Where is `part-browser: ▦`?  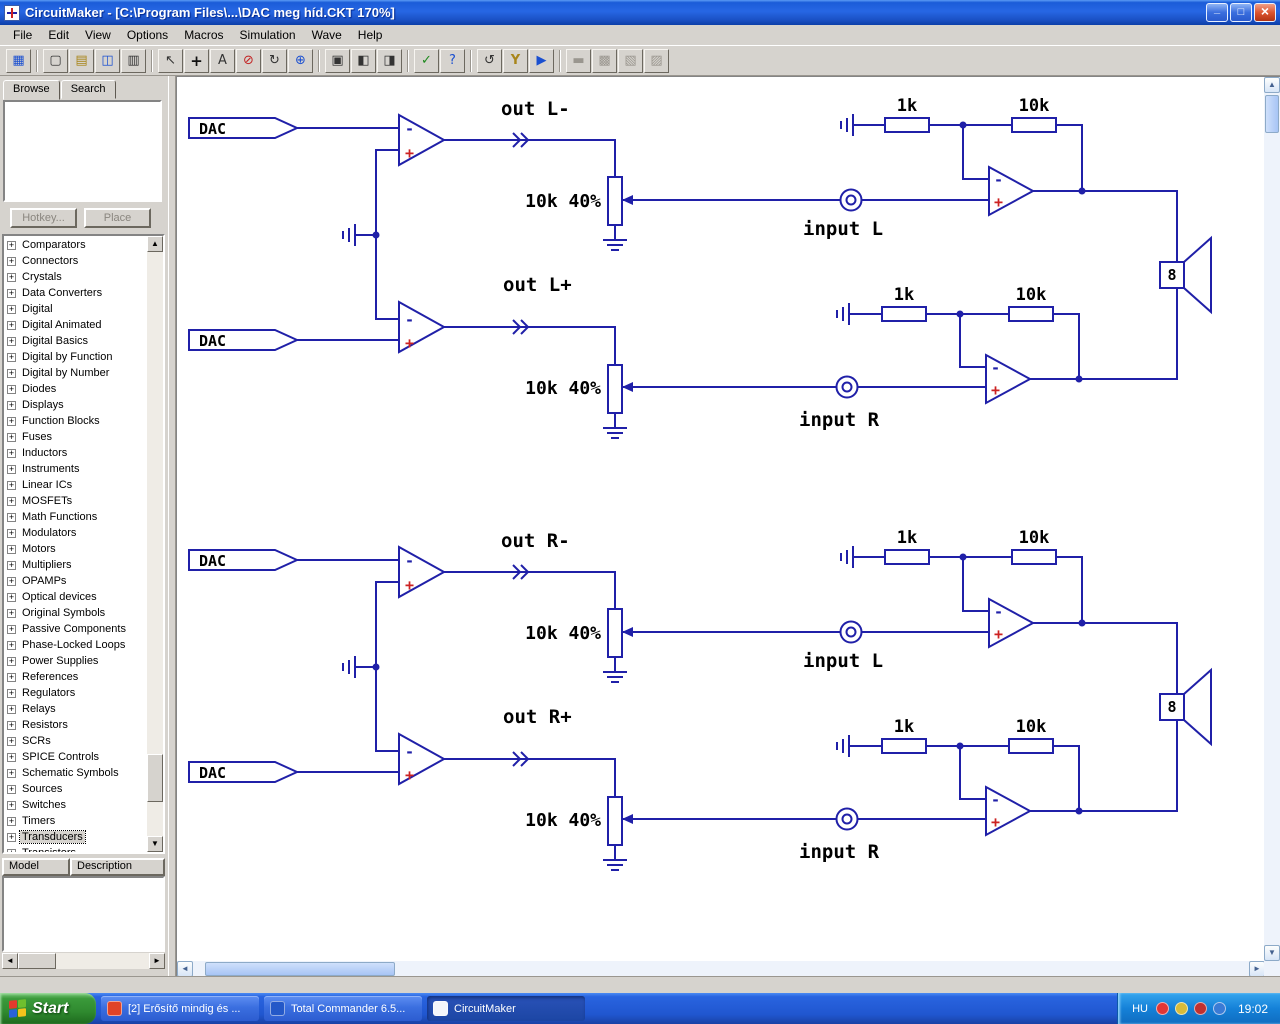 part-browser: ▦ is located at coordinates (18, 60).